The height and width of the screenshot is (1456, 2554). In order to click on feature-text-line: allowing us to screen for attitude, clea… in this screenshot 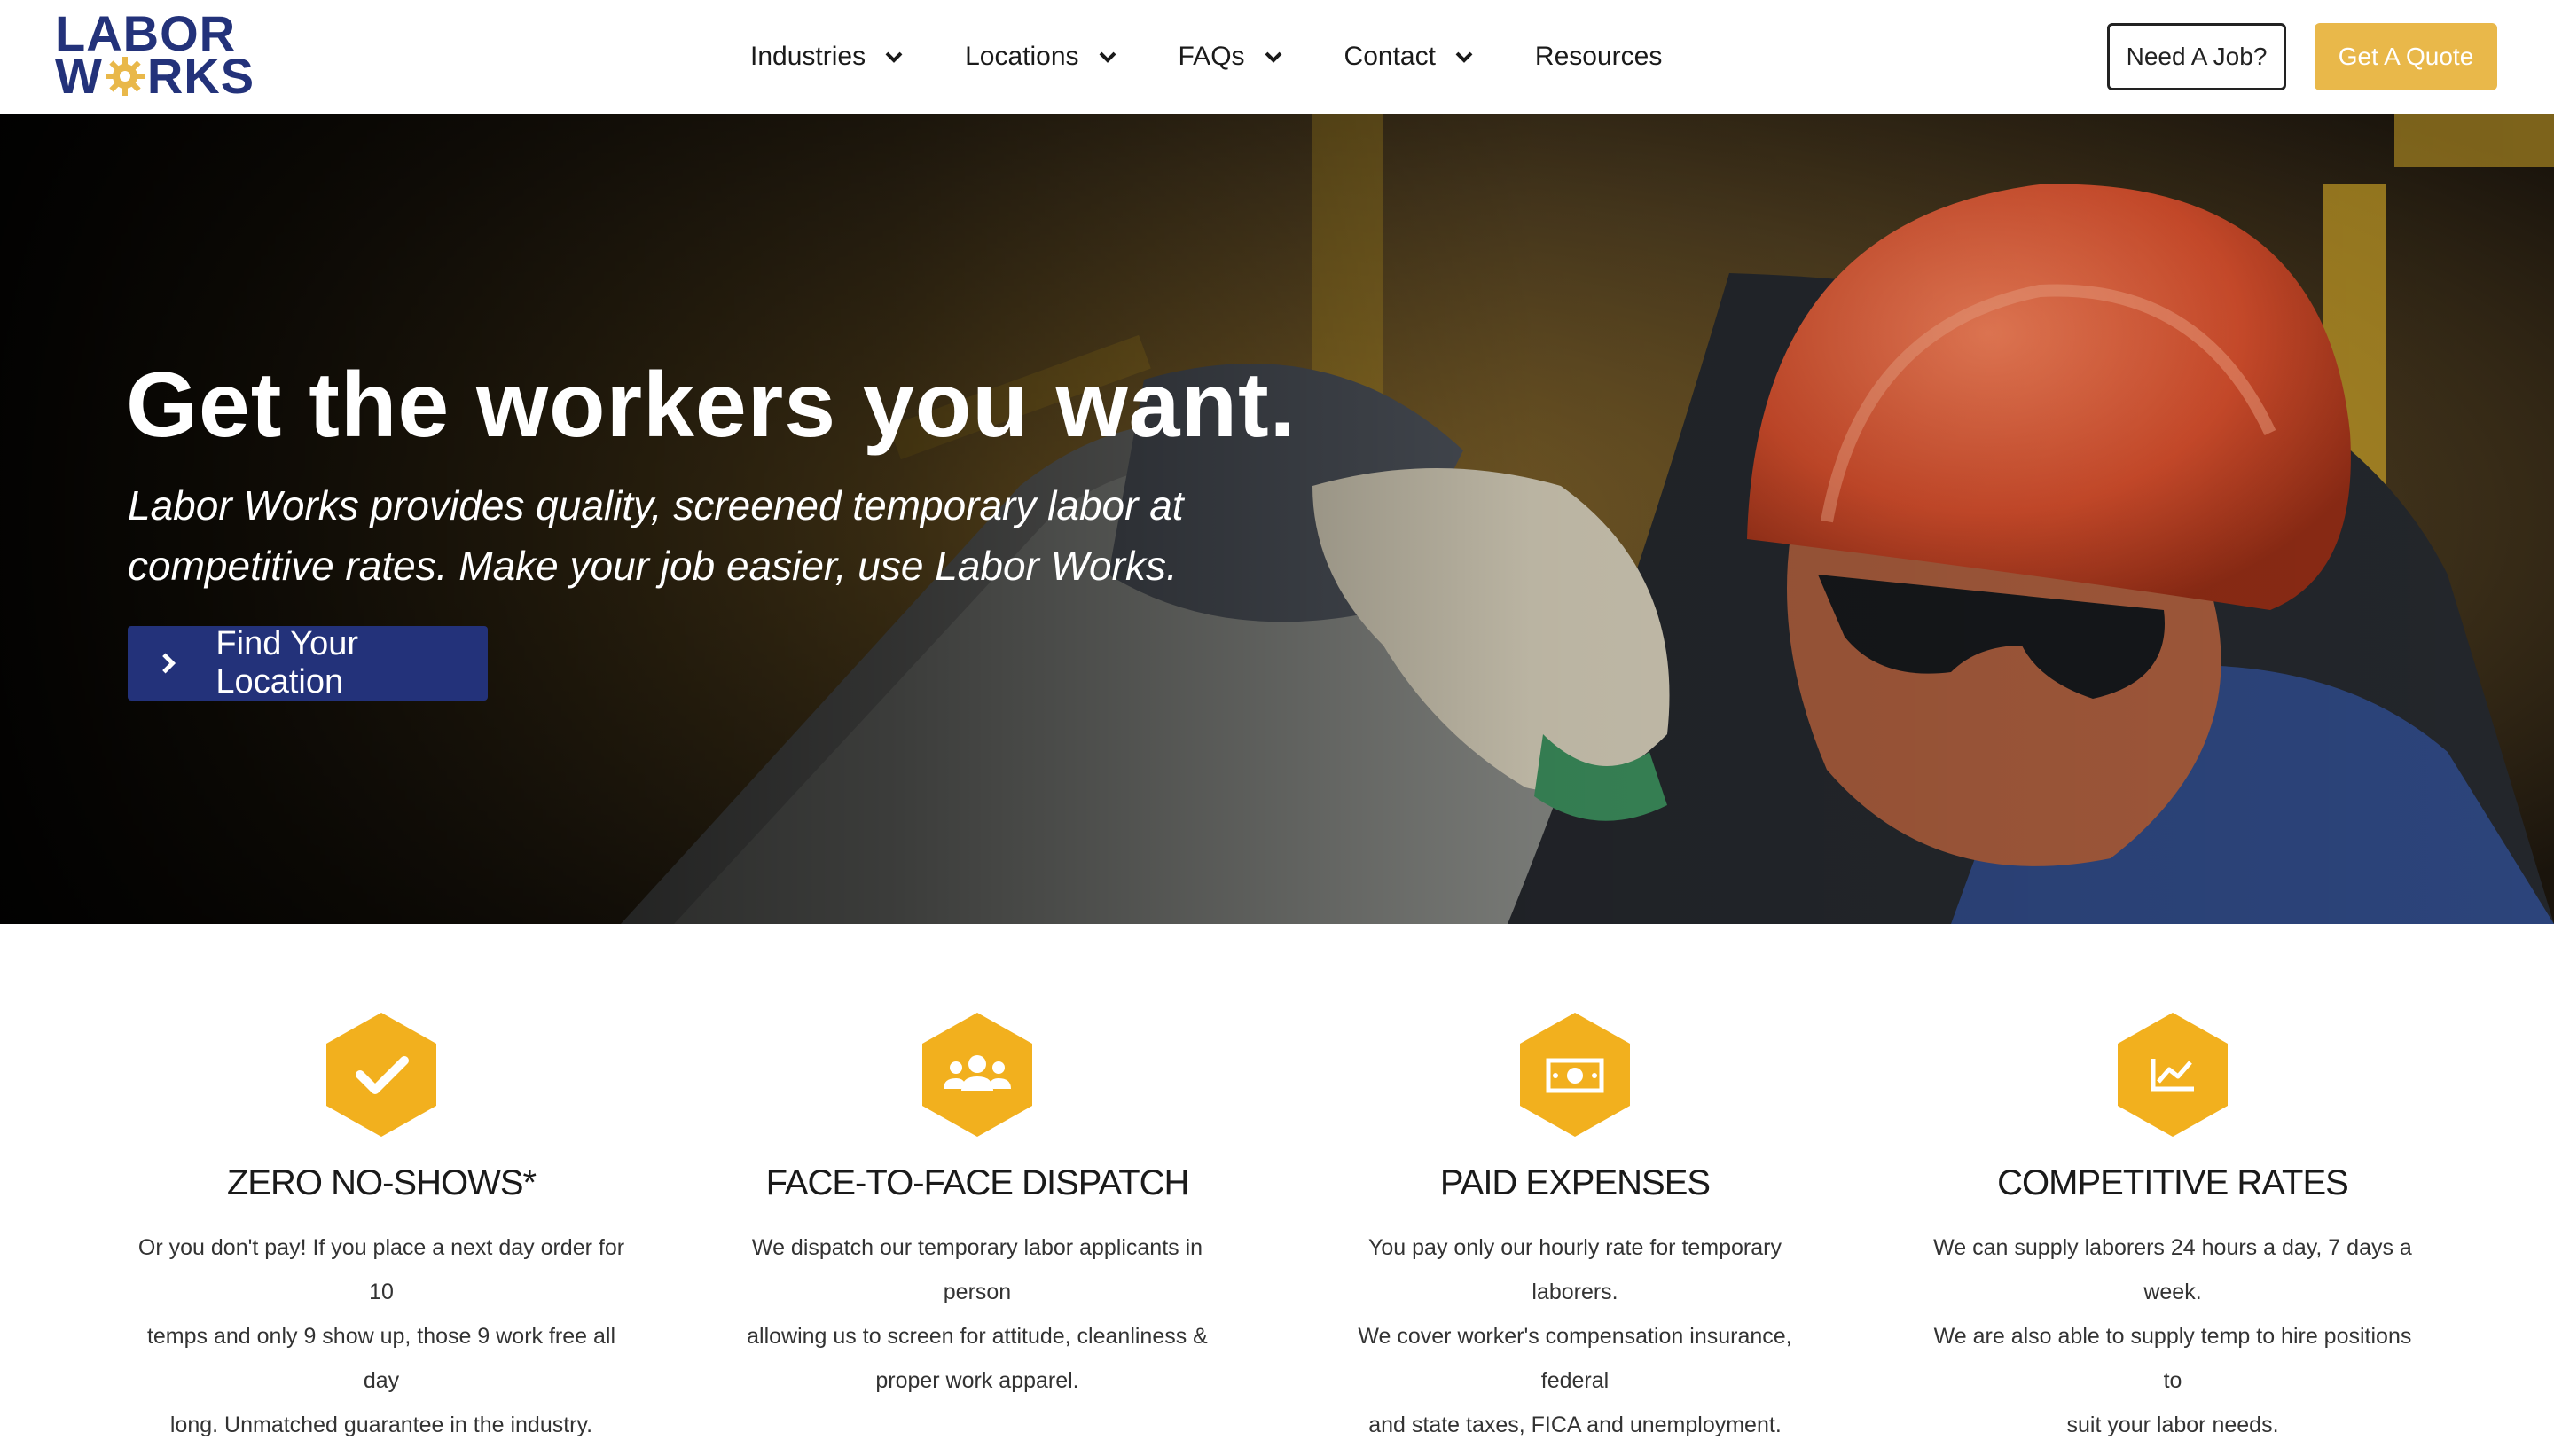, I will do `click(977, 1336)`.